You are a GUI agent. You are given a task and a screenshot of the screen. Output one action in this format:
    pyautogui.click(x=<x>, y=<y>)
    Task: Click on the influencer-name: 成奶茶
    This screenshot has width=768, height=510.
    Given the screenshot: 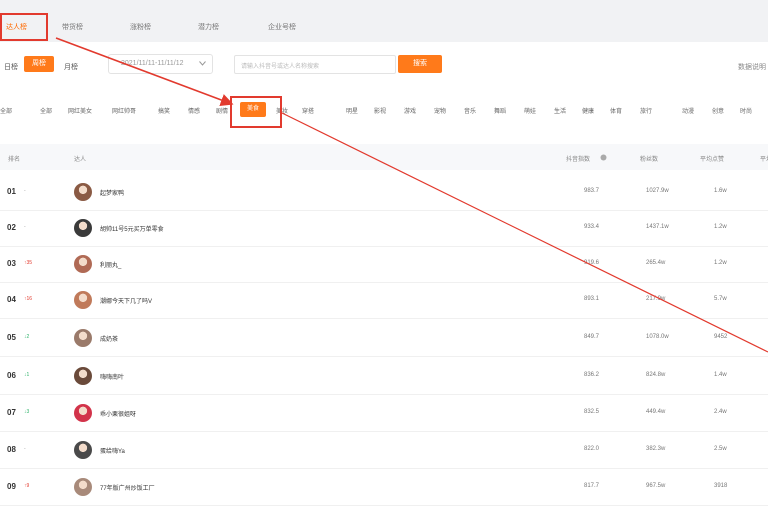 What is the action you would take?
    pyautogui.click(x=109, y=338)
    